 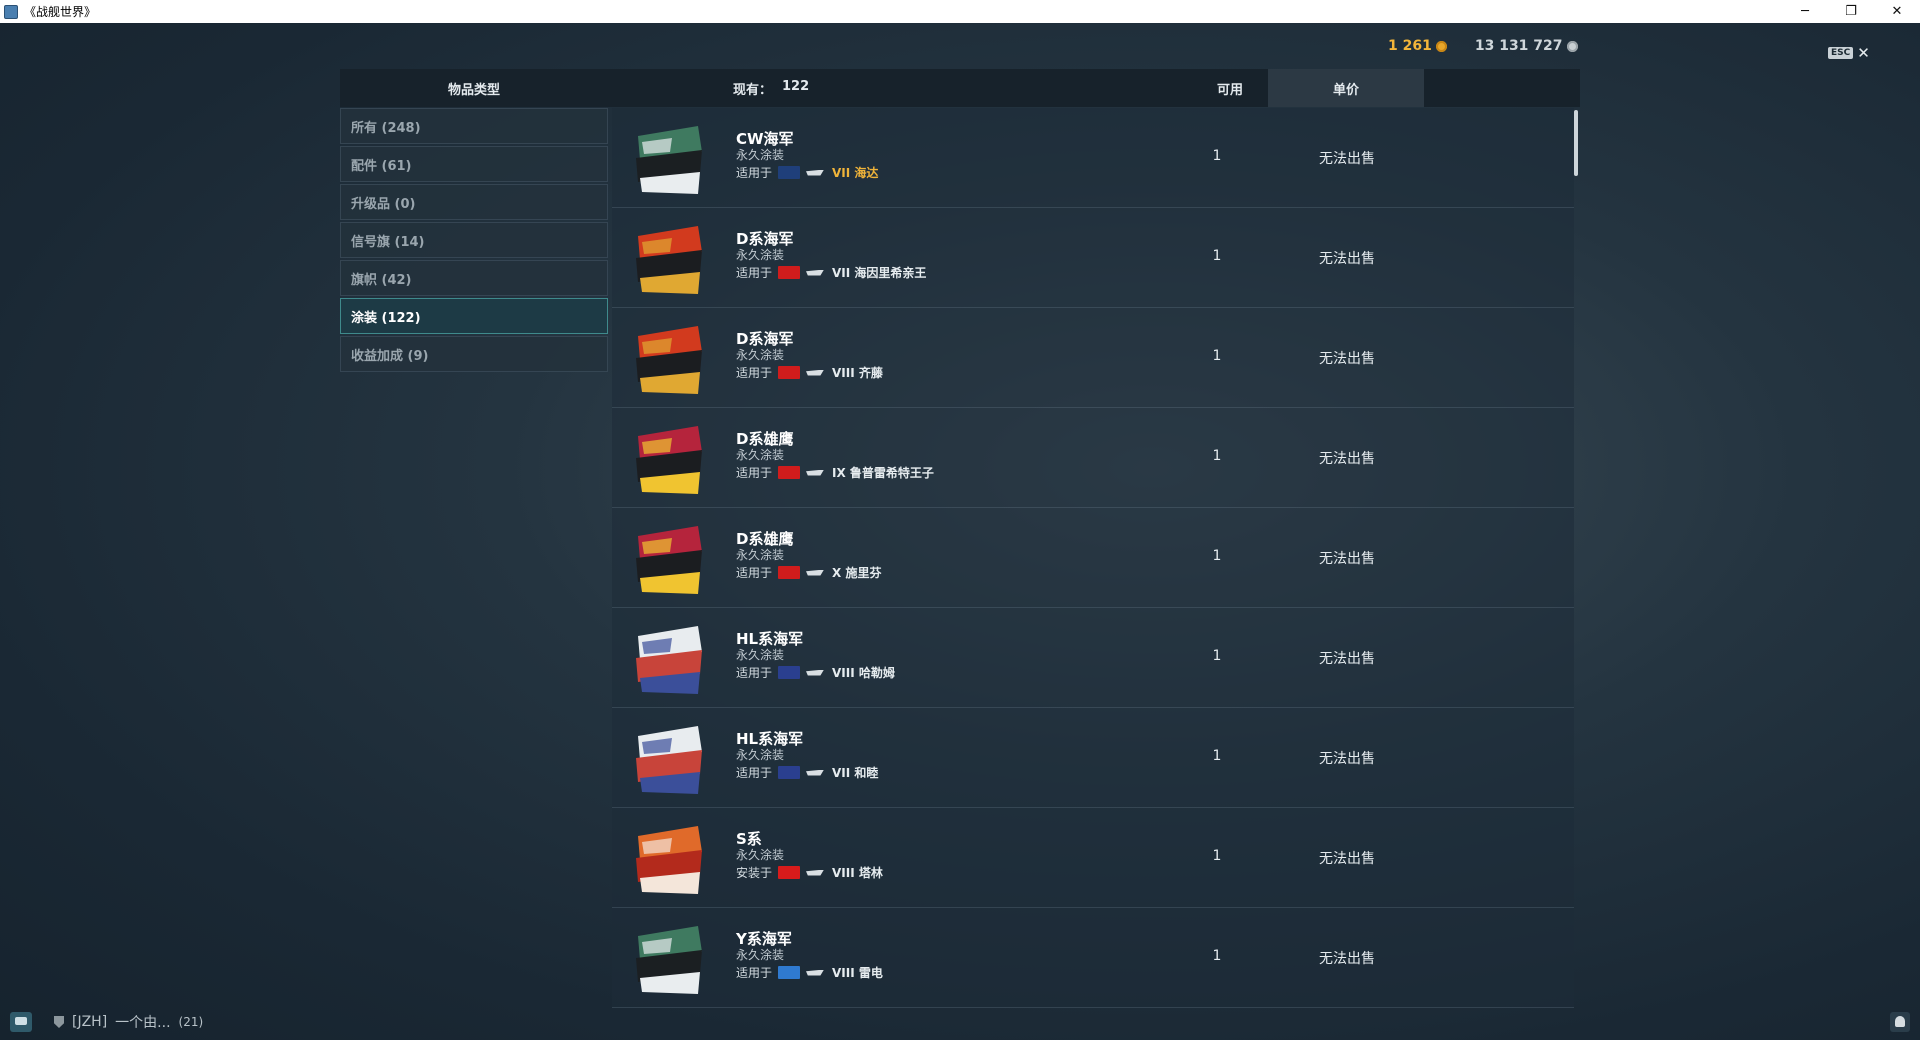 I want to click on silver-balance: 13 131 727, so click(x=1526, y=46).